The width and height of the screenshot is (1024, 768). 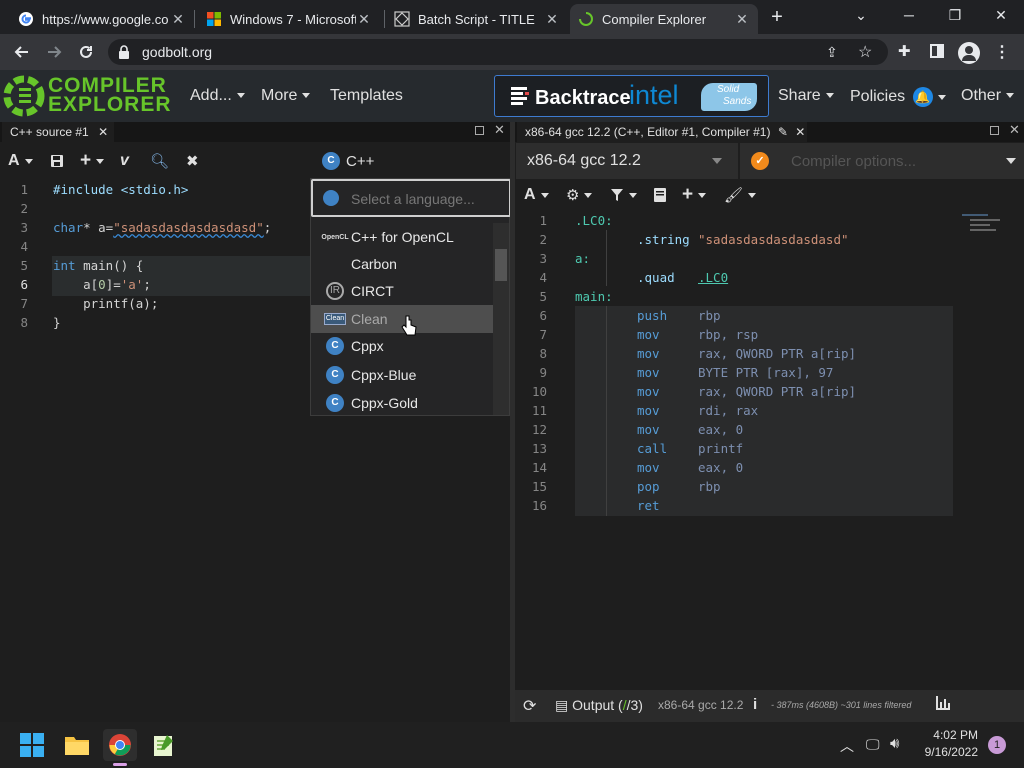 What do you see at coordinates (120, 747) in the screenshot?
I see `chrome-taskbar-icon` at bounding box center [120, 747].